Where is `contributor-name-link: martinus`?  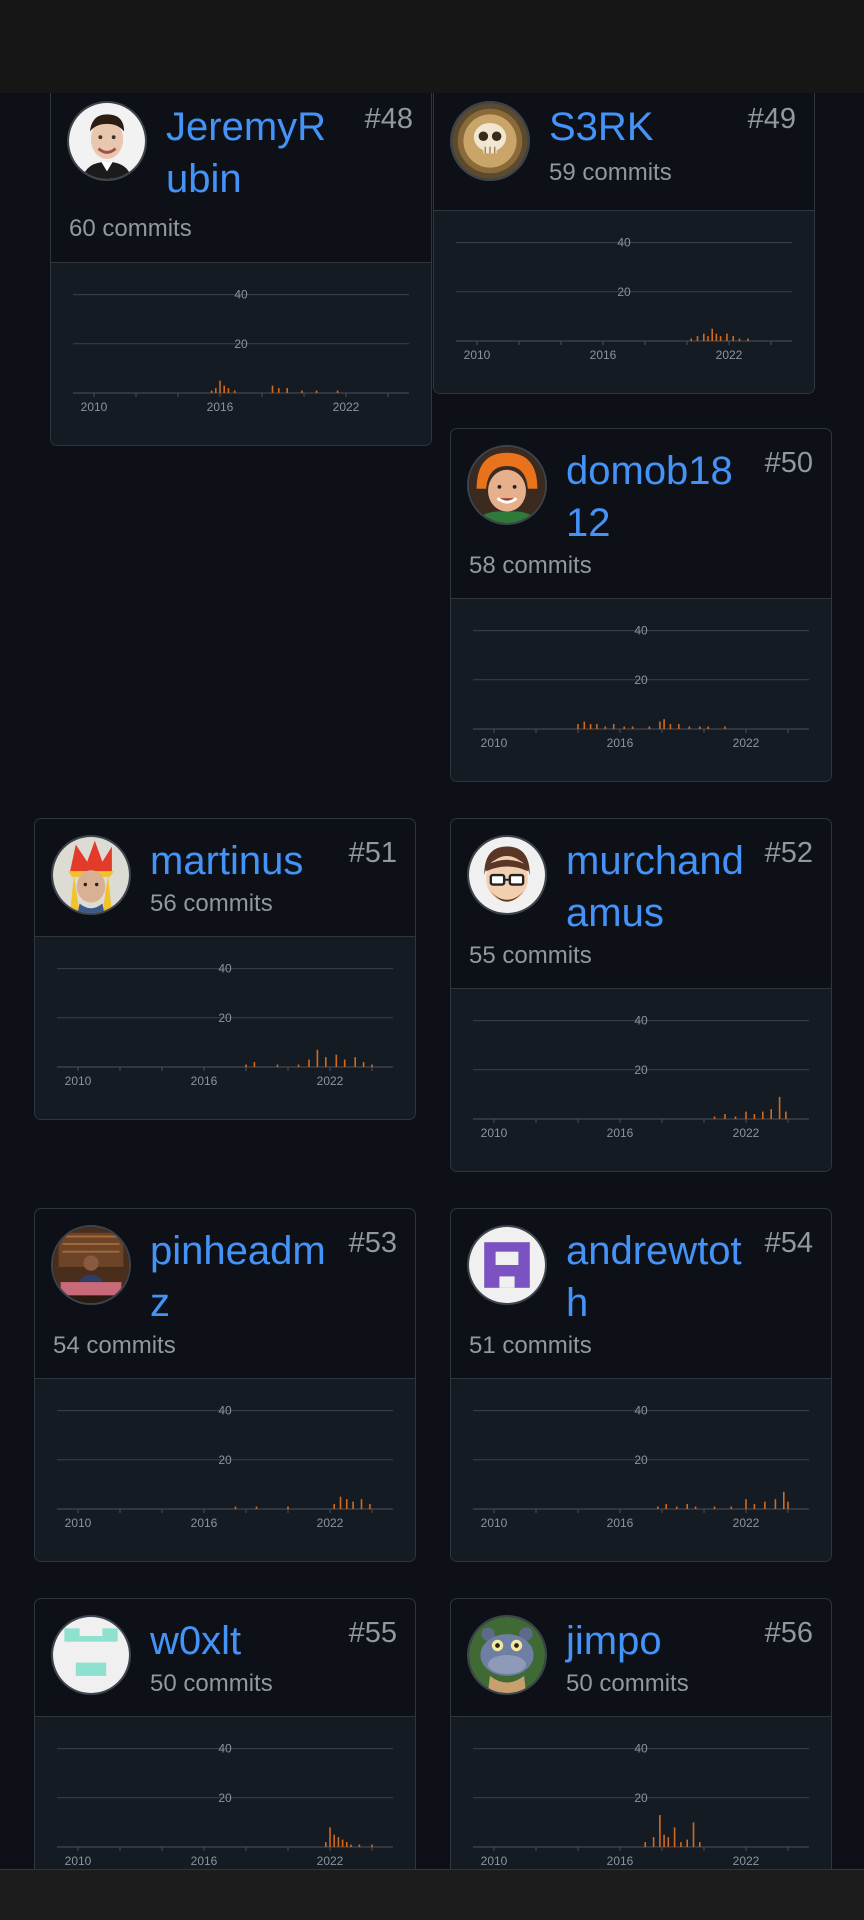
contributor-name-link: martinus is located at coordinates (240, 861).